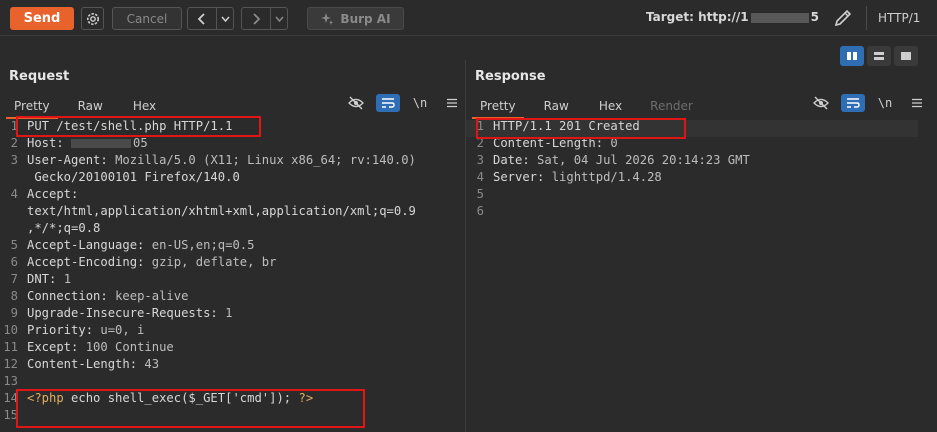 The height and width of the screenshot is (432, 937). Describe the element at coordinates (9, 228) in the screenshot. I see `line-number` at that location.